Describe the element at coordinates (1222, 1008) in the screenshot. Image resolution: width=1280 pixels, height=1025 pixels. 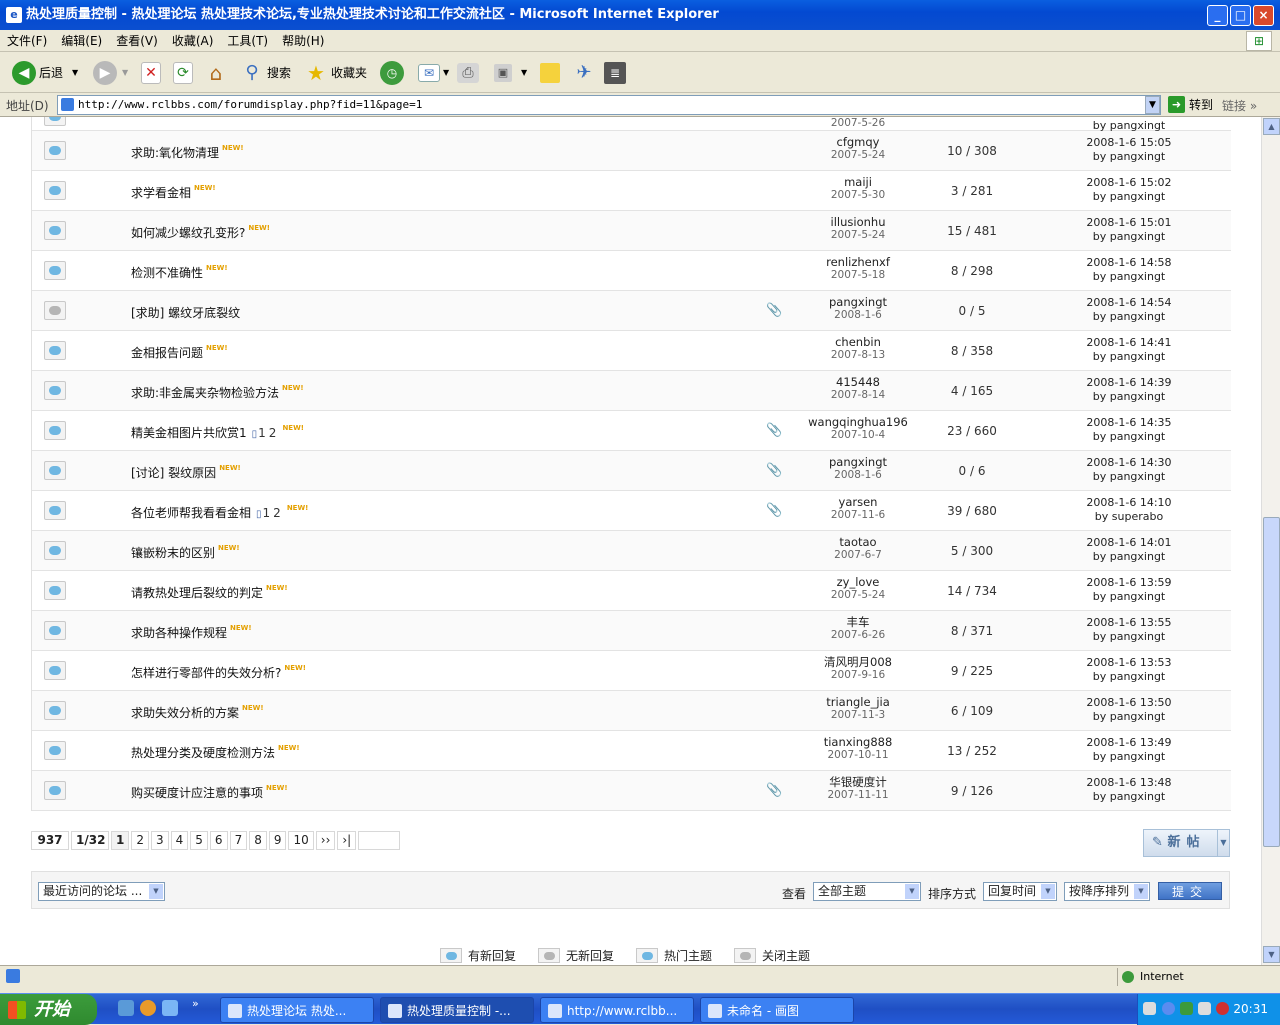
I see `security-shield-icon` at that location.